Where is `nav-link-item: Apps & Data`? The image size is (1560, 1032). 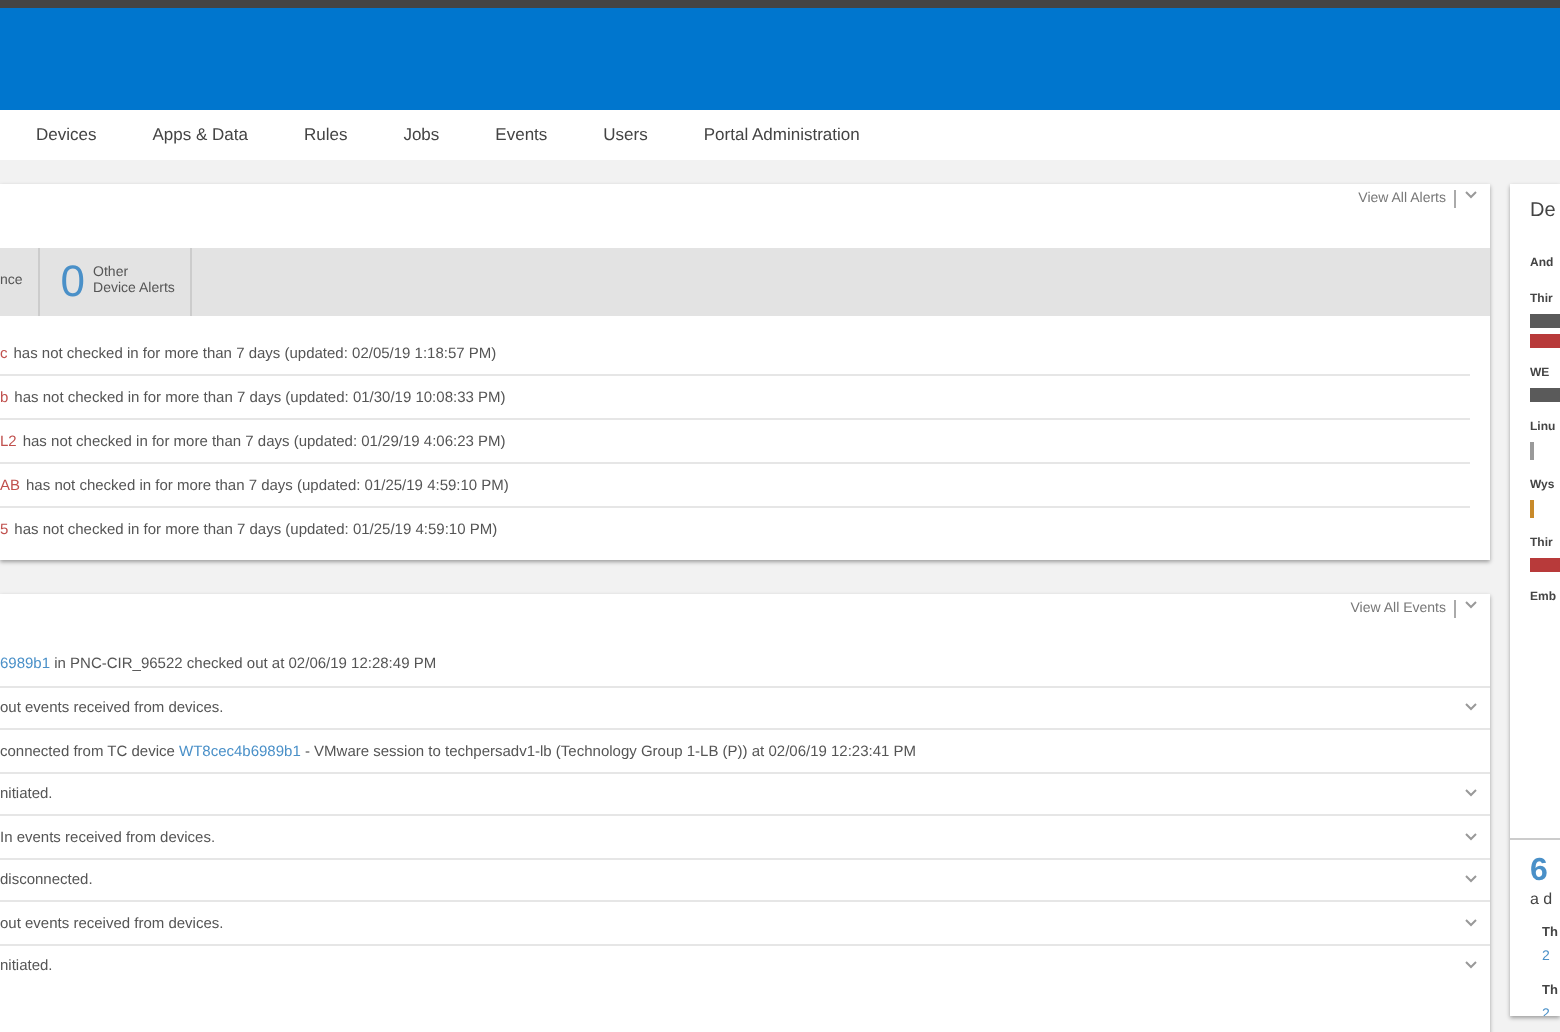 nav-link-item: Apps & Data is located at coordinates (200, 135).